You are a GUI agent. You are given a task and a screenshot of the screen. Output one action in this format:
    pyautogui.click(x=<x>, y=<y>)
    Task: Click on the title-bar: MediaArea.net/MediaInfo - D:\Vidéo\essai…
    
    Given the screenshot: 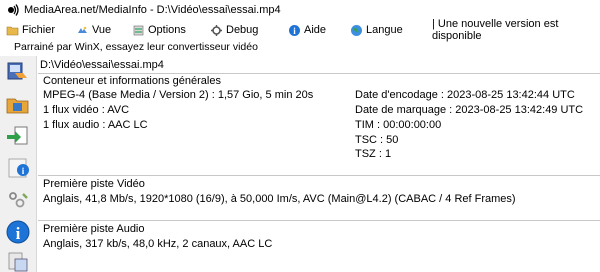 What is the action you would take?
    pyautogui.click(x=300, y=10)
    